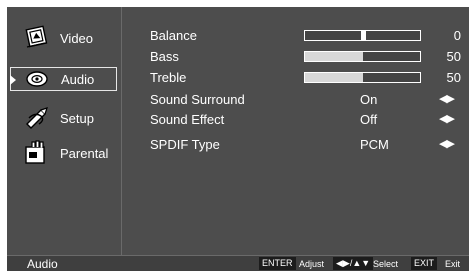 The width and height of the screenshot is (476, 278). I want to click on setting-label: Treble, so click(168, 77).